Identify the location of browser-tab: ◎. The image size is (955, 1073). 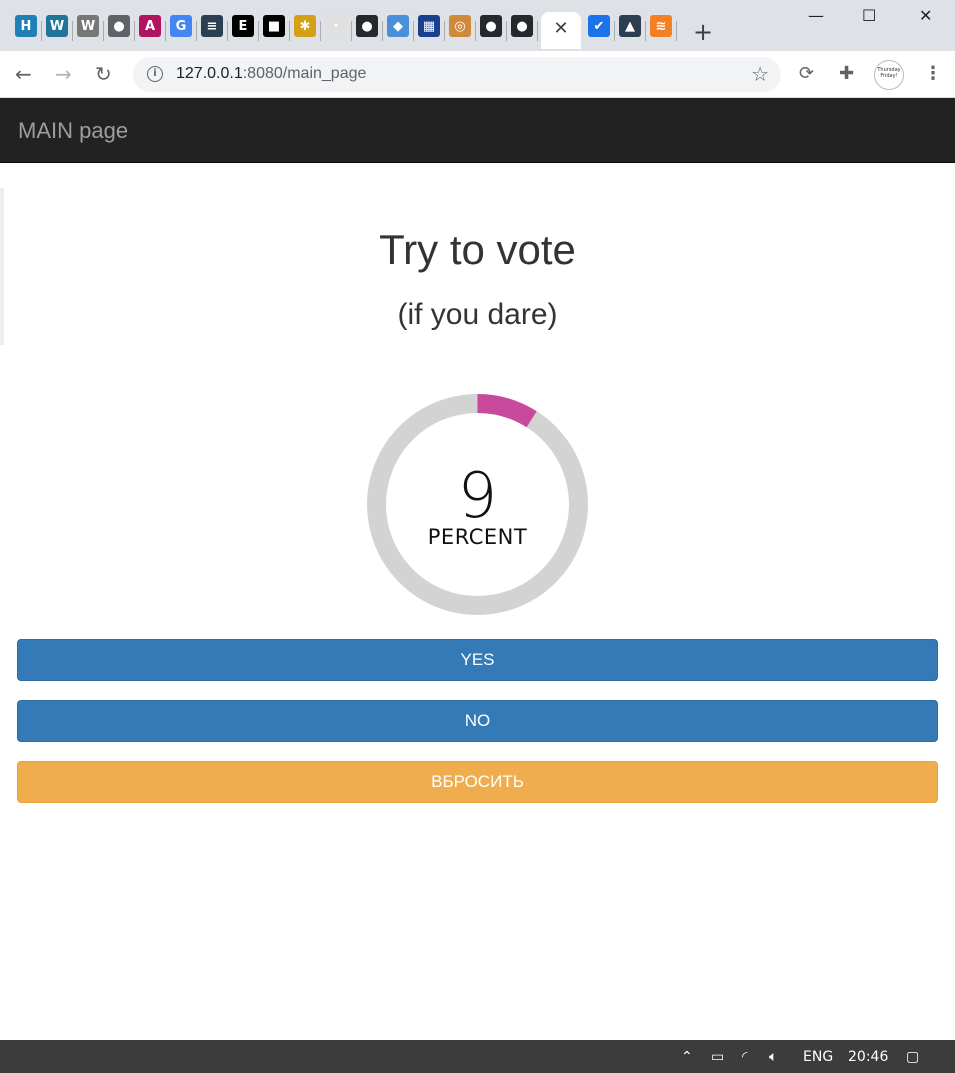
(460, 32).